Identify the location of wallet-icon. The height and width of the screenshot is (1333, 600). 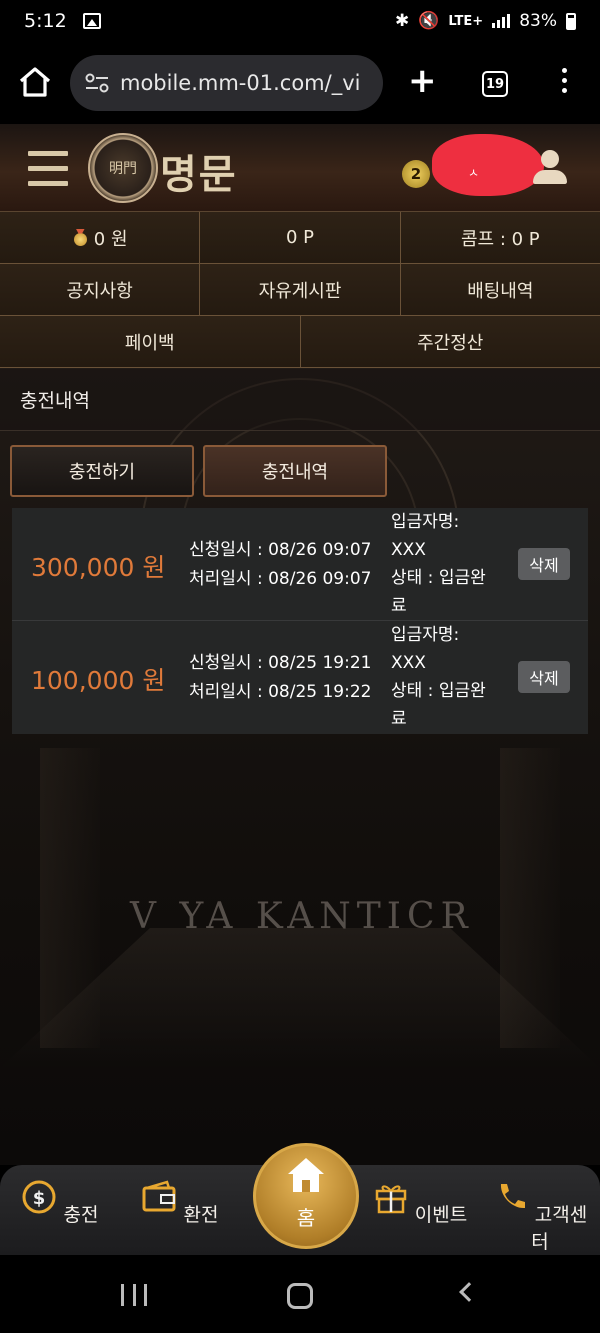
(159, 1196).